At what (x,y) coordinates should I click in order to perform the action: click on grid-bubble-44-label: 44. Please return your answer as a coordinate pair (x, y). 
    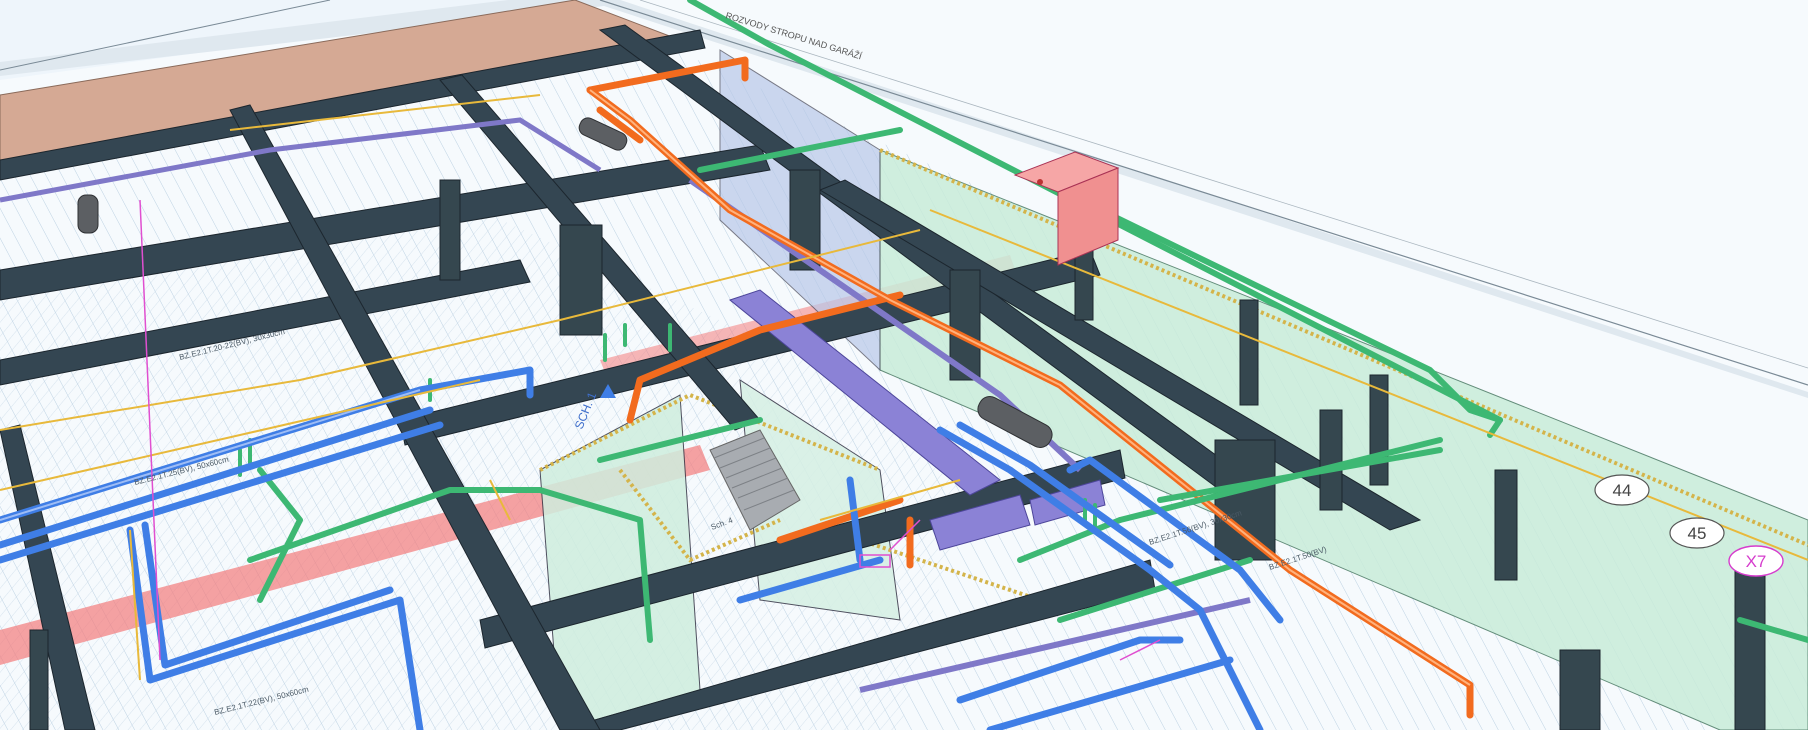
    Looking at the image, I should click on (1622, 490).